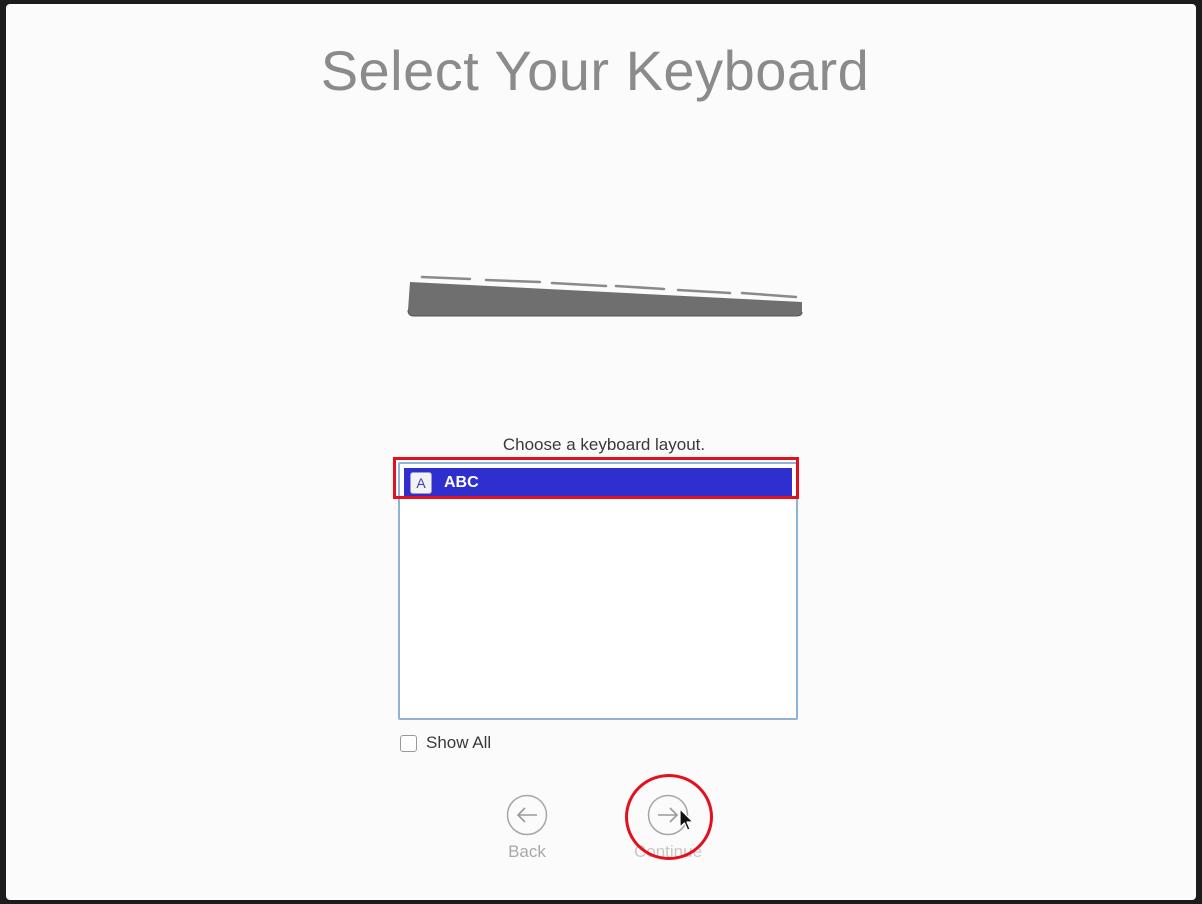 The width and height of the screenshot is (1202, 904). What do you see at coordinates (598, 483) in the screenshot?
I see `list-item-abc: A ABC` at bounding box center [598, 483].